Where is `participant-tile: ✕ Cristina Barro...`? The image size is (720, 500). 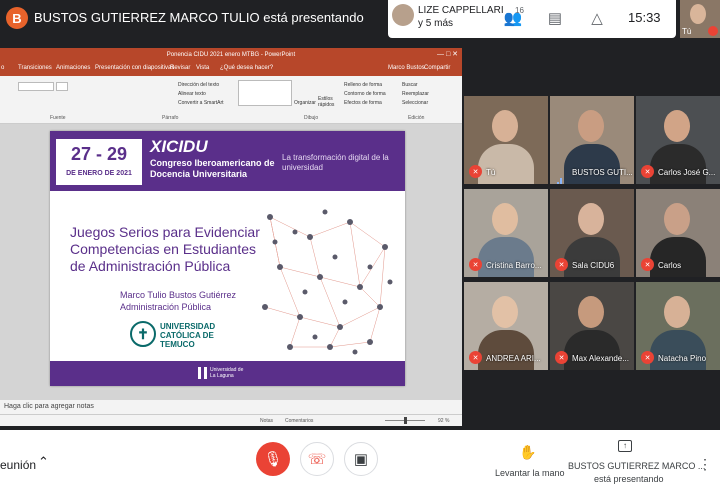 participant-tile: ✕ Cristina Barro... is located at coordinates (506, 233).